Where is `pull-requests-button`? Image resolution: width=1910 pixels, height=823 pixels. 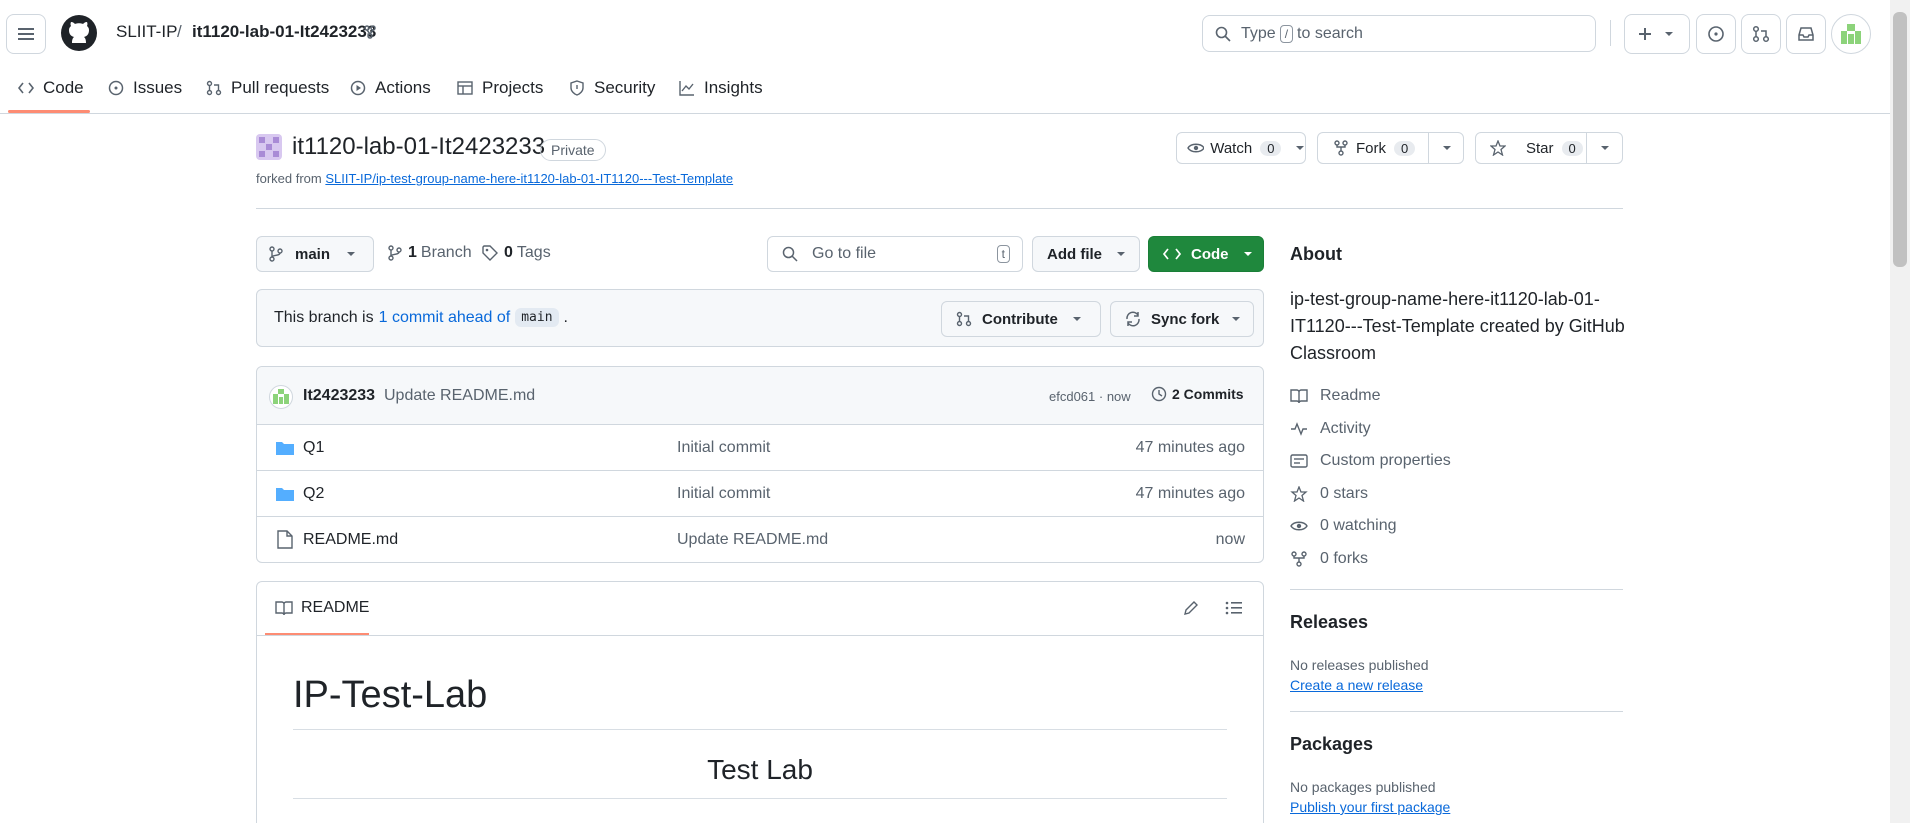 pull-requests-button is located at coordinates (1761, 34).